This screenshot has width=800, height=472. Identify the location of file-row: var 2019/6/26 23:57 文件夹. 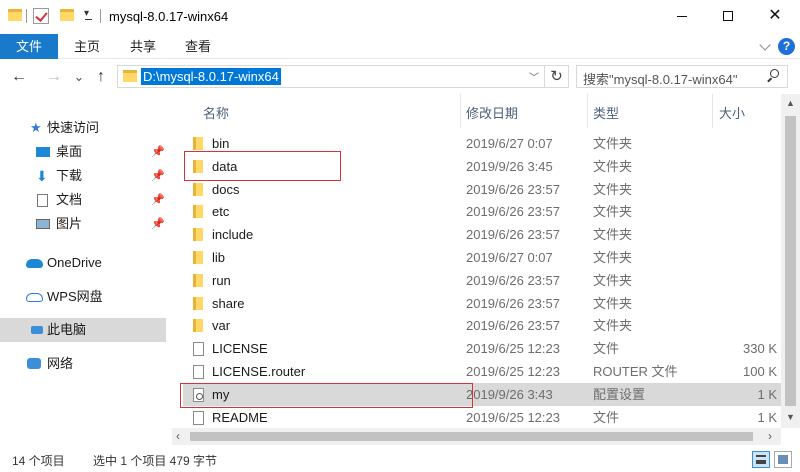
(482, 325).